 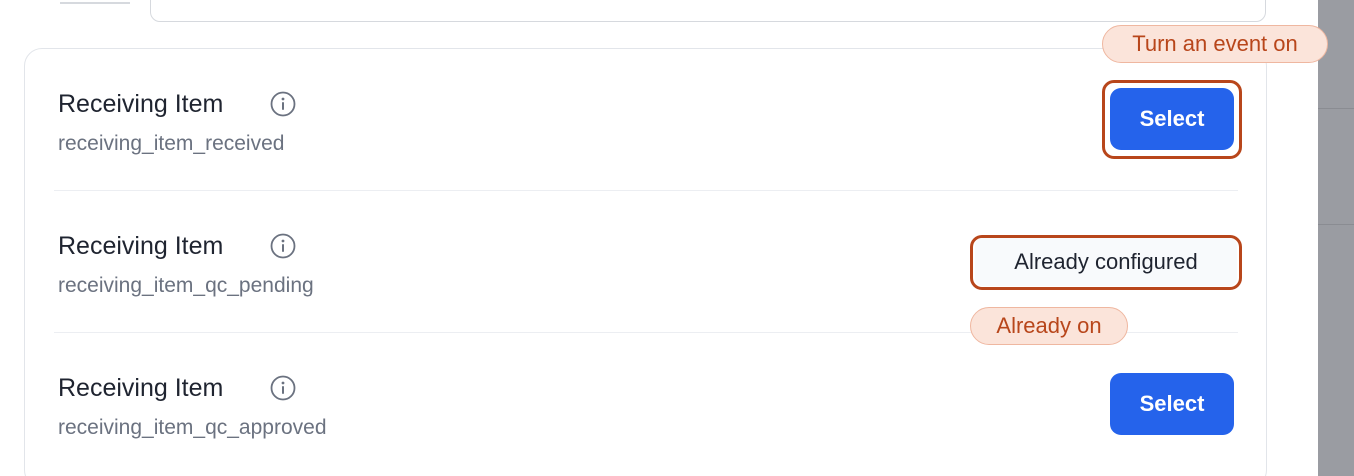 What do you see at coordinates (1336, 238) in the screenshot?
I see `backdrop-overlay` at bounding box center [1336, 238].